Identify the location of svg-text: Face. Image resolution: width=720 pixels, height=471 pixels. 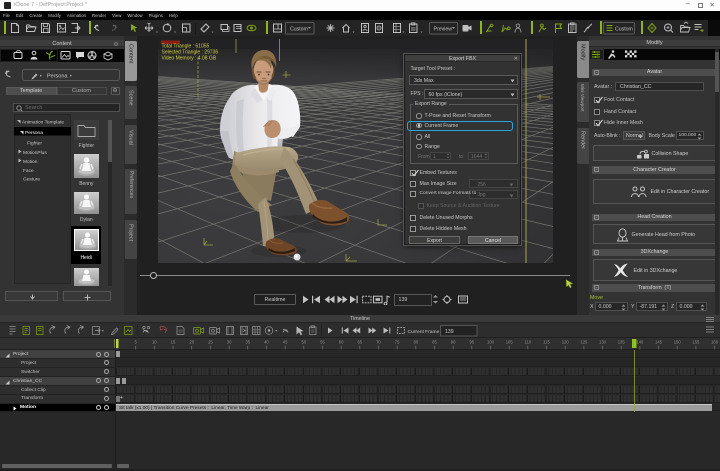
(28, 171).